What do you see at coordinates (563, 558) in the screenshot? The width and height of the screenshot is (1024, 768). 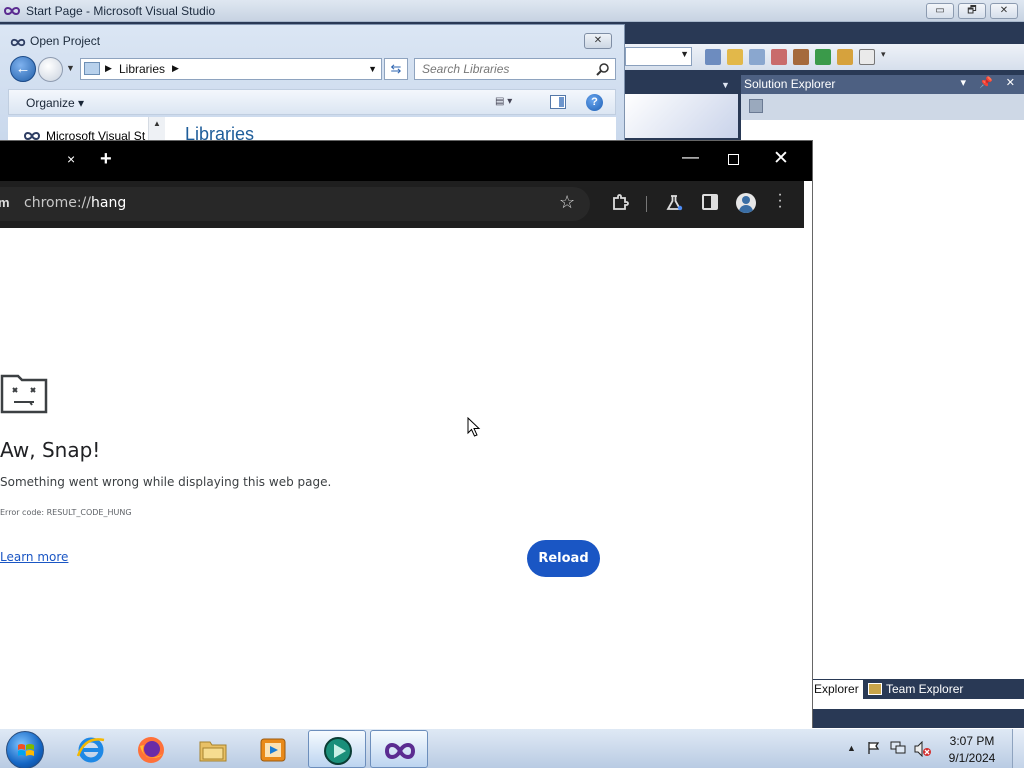 I see `reload-button: Reload` at bounding box center [563, 558].